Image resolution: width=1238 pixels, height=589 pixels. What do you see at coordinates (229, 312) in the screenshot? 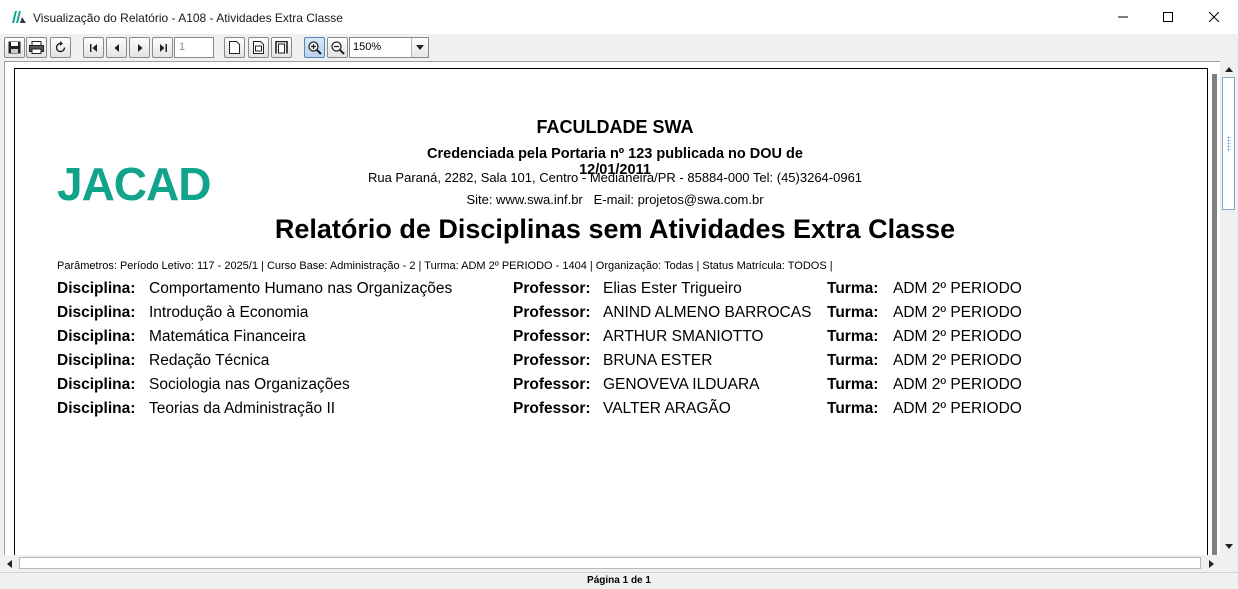
I see `disciplina-value: Introdução à Economia` at bounding box center [229, 312].